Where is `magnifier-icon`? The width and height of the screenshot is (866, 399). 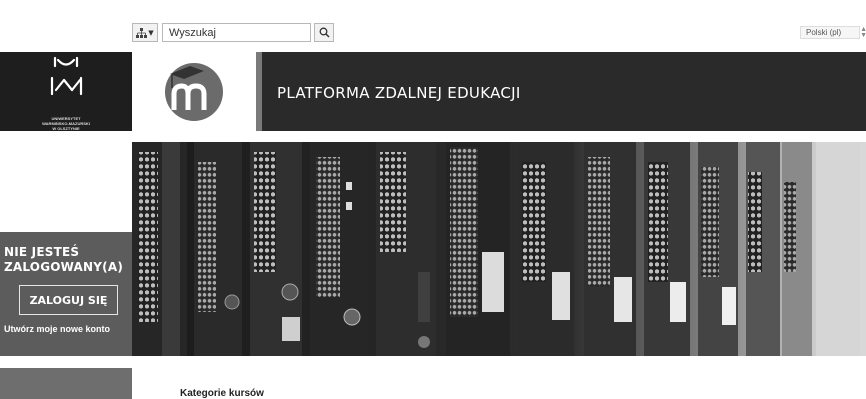
magnifier-icon is located at coordinates (324, 32).